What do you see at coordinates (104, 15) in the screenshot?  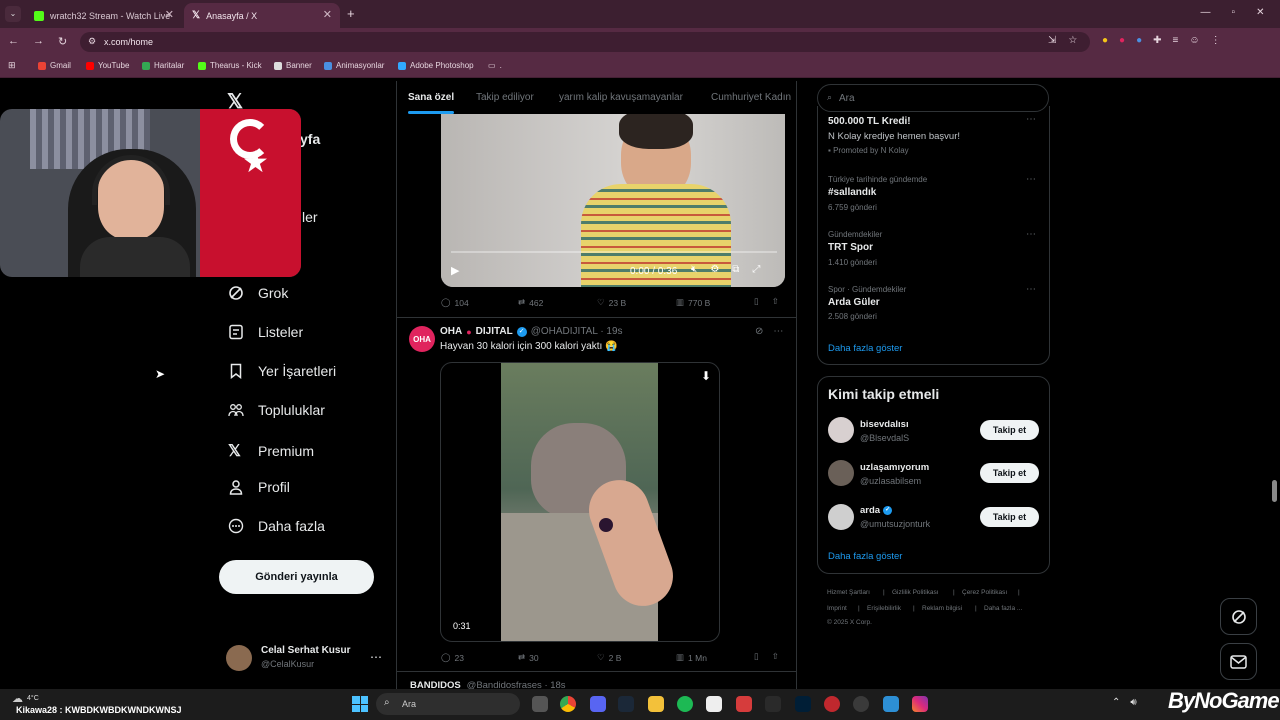 I see `tab-kick: wratch32 Stream - Watch Live o ✕` at bounding box center [104, 15].